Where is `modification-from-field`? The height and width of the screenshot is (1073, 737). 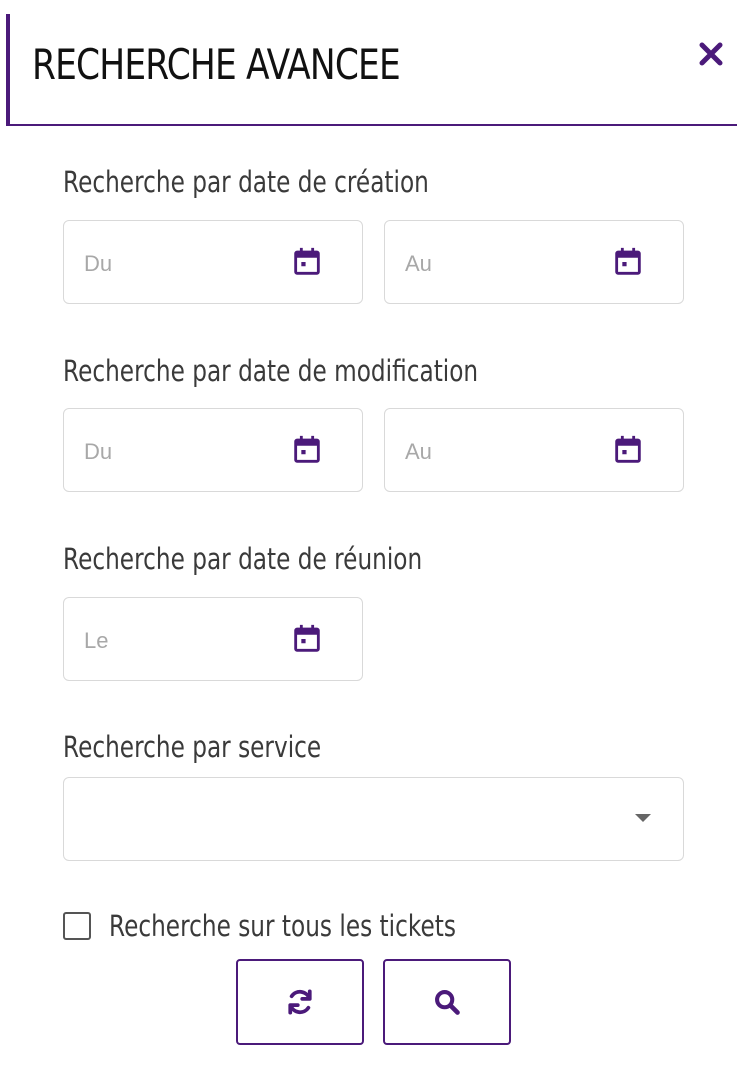 modification-from-field is located at coordinates (213, 450).